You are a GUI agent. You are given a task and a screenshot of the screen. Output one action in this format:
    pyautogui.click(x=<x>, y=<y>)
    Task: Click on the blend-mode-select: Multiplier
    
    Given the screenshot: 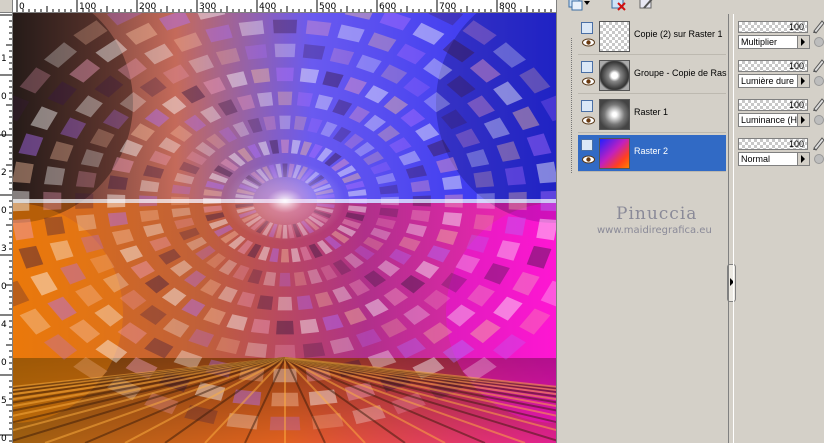 What is the action you would take?
    pyautogui.click(x=774, y=42)
    